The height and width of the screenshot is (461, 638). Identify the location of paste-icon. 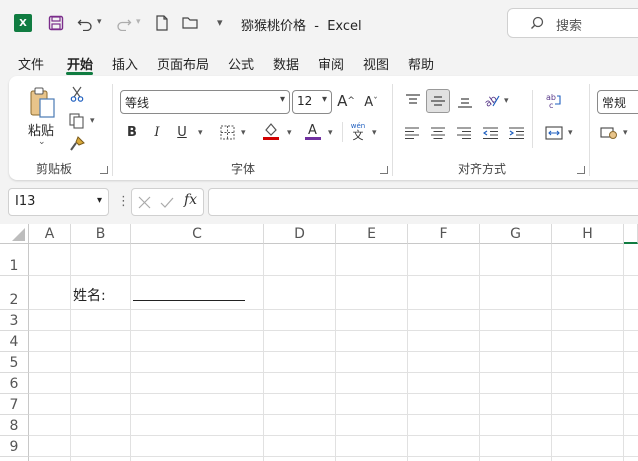
(42, 102).